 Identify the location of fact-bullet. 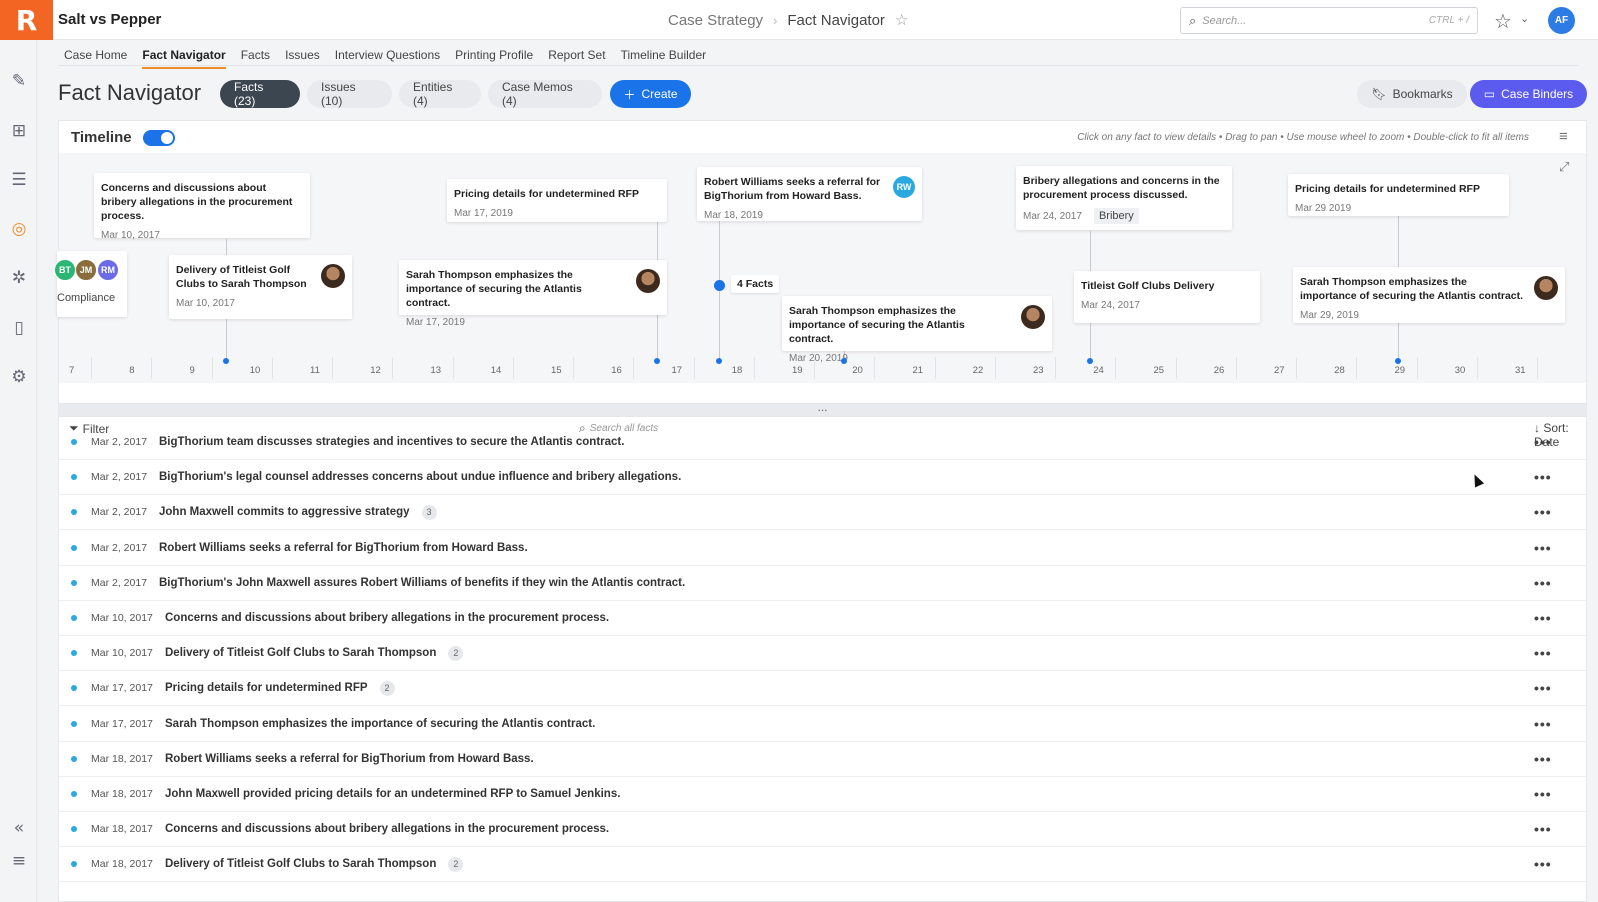
(74, 758).